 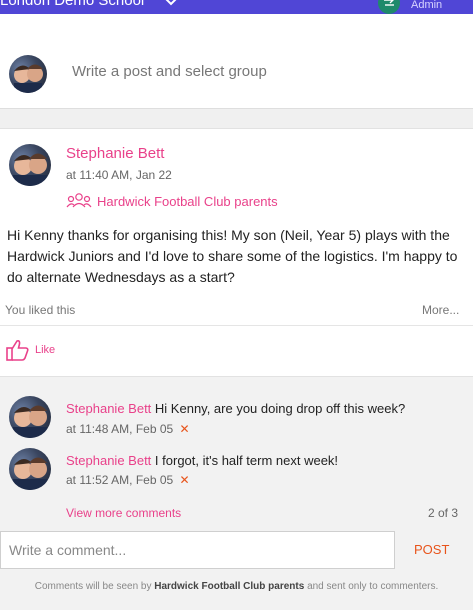 I want to click on school-name: London Demo School, so click(x=72, y=4).